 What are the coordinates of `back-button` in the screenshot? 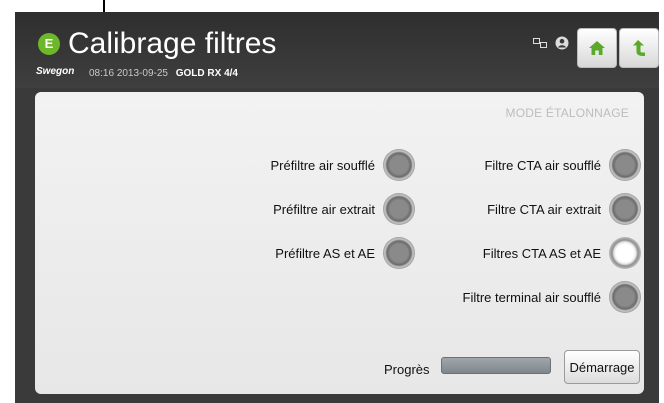 It's located at (639, 48).